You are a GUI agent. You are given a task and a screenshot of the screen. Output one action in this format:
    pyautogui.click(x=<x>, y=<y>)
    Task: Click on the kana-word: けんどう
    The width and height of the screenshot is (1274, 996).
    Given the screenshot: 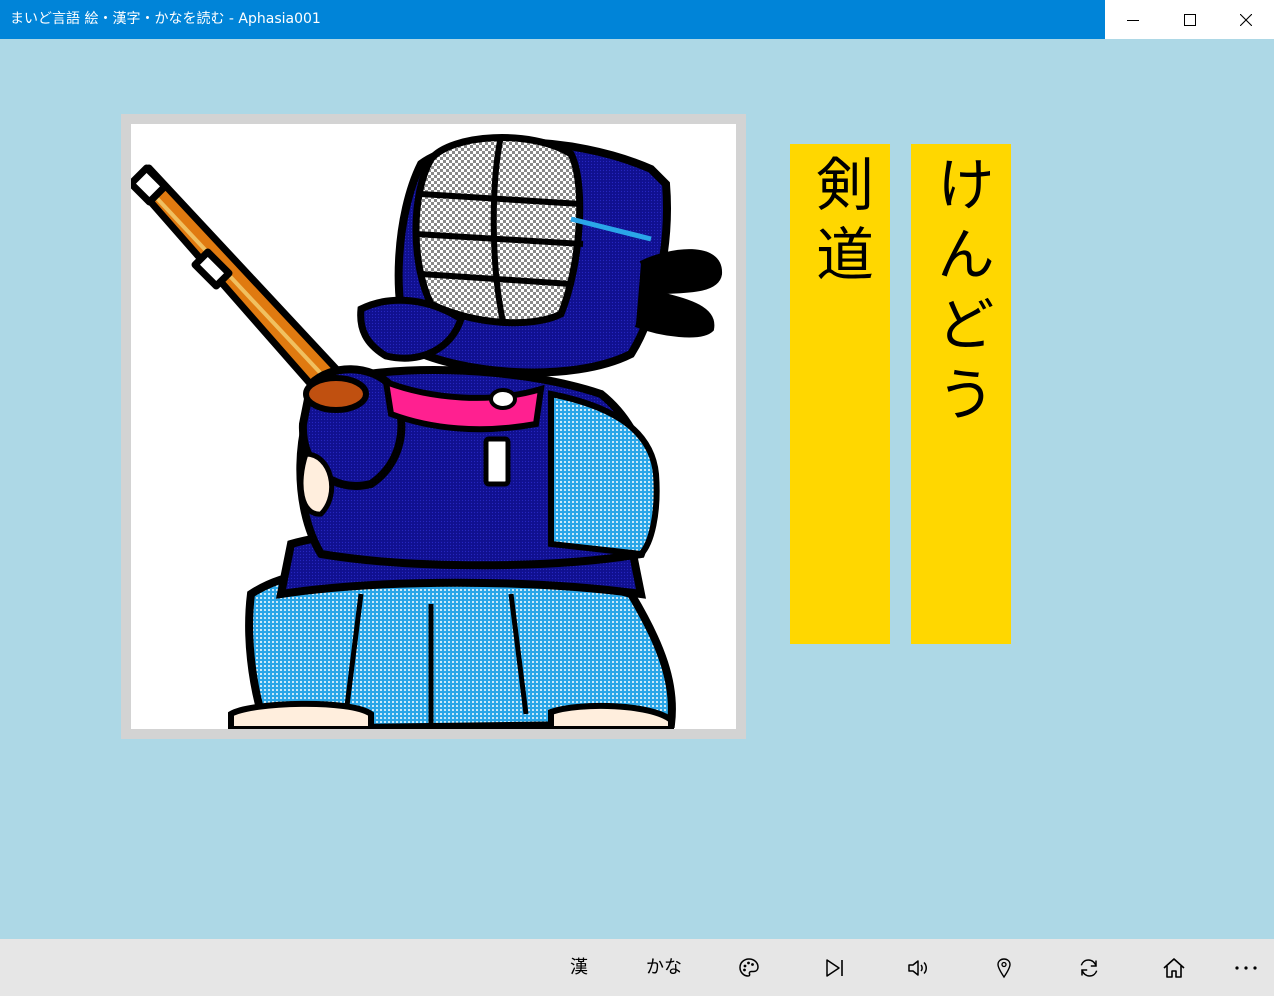 What is the action you would take?
    pyautogui.click(x=961, y=294)
    